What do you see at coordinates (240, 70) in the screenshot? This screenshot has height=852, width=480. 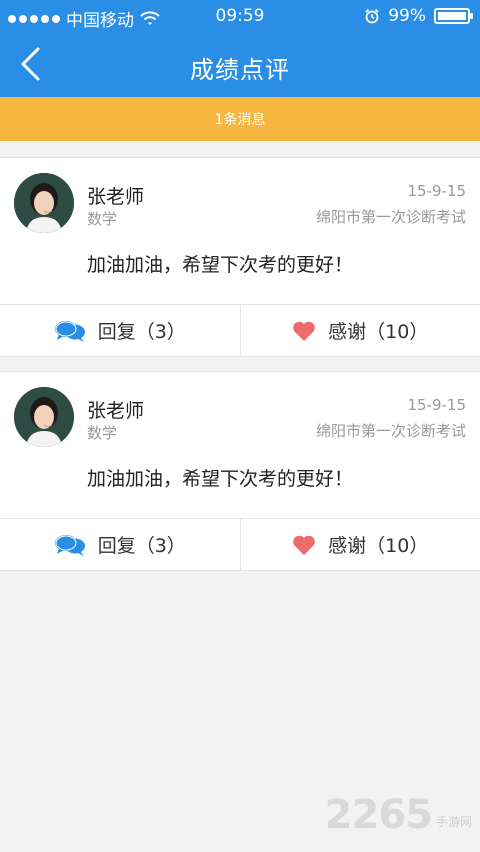 I see `page-title: 成绩点评` at bounding box center [240, 70].